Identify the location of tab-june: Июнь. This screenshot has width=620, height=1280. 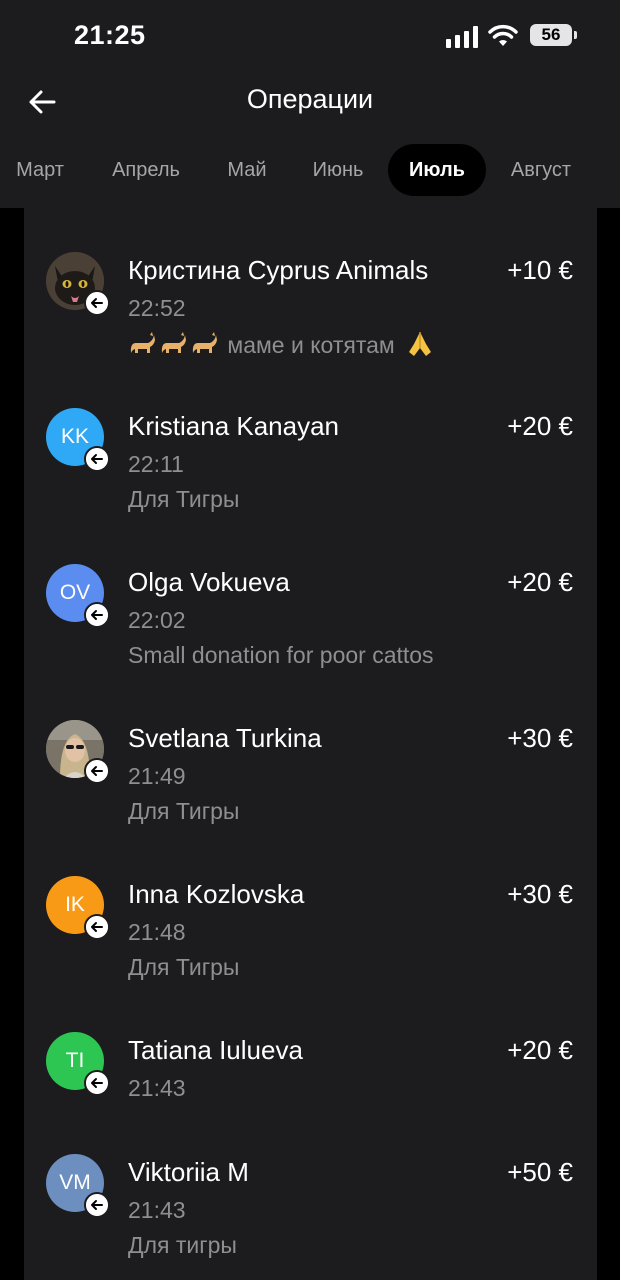
(338, 170).